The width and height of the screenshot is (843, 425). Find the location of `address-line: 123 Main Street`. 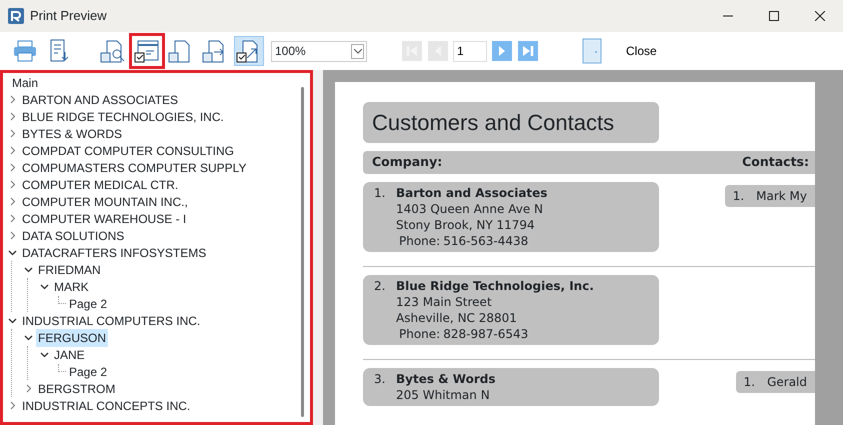

address-line: 123 Main Street is located at coordinates (444, 302).